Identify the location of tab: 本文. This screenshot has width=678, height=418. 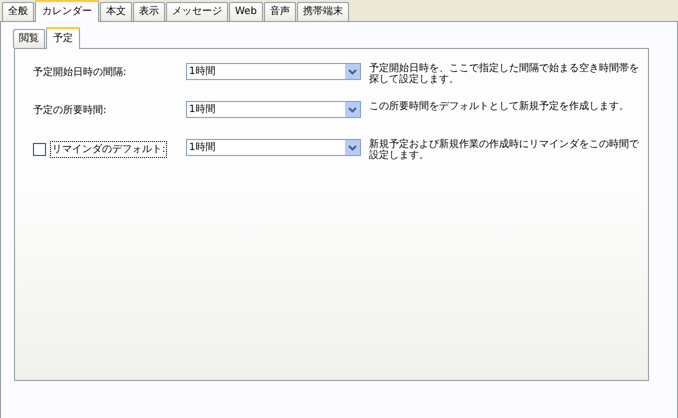
(116, 11).